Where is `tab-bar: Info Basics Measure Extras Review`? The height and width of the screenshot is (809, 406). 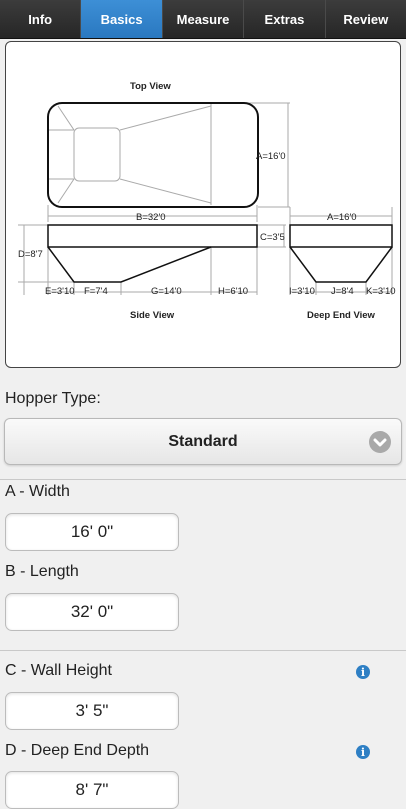
tab-bar: Info Basics Measure Extras Review is located at coordinates (203, 19).